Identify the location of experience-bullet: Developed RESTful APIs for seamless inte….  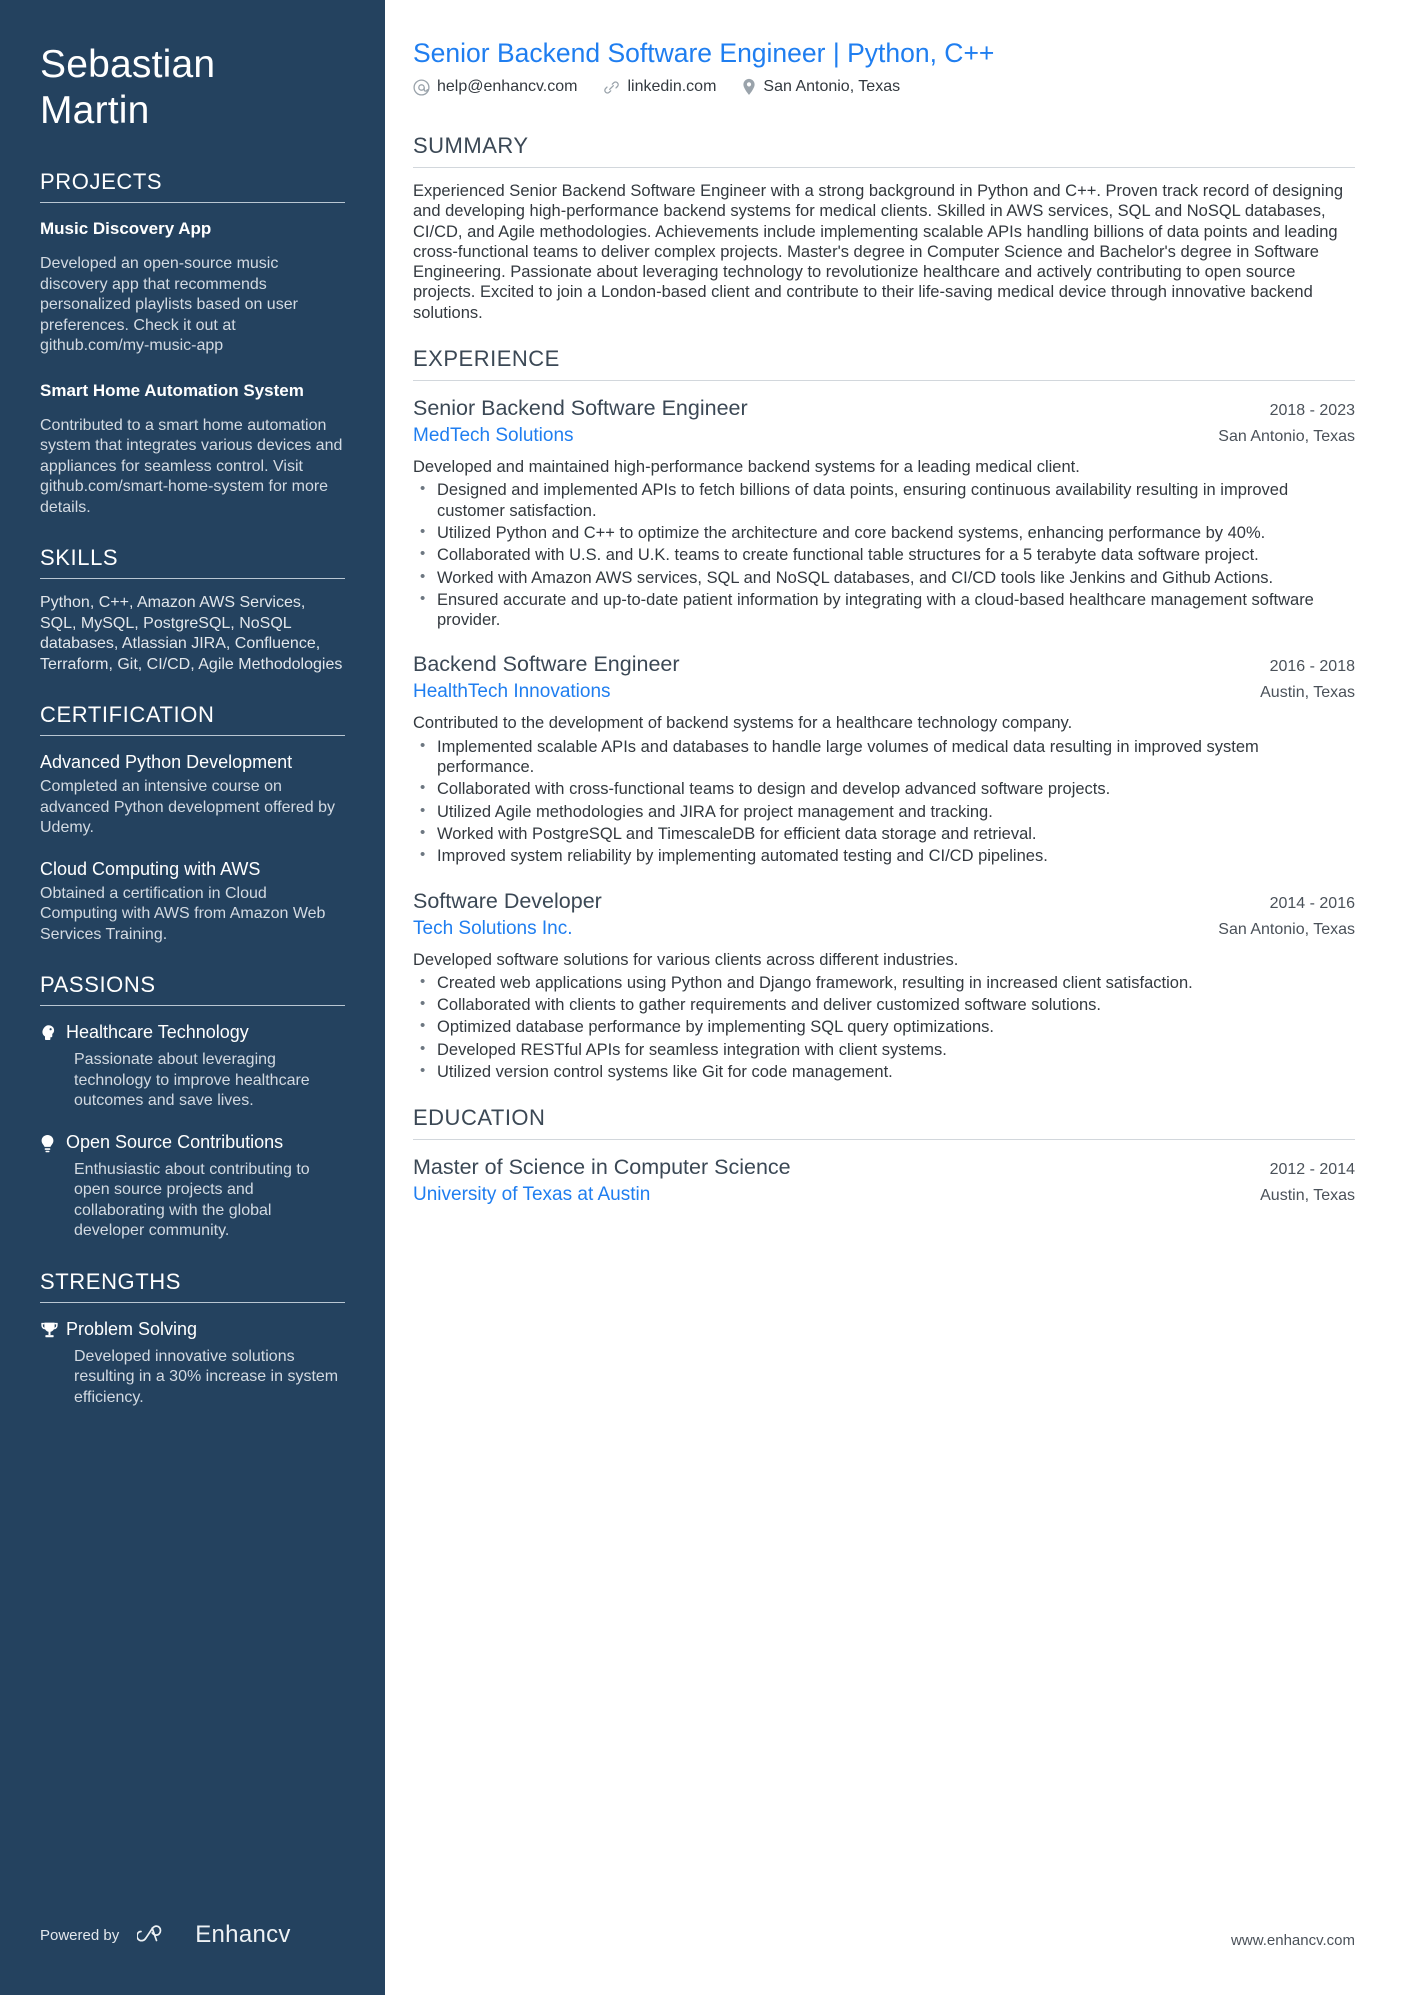
(884, 1049).